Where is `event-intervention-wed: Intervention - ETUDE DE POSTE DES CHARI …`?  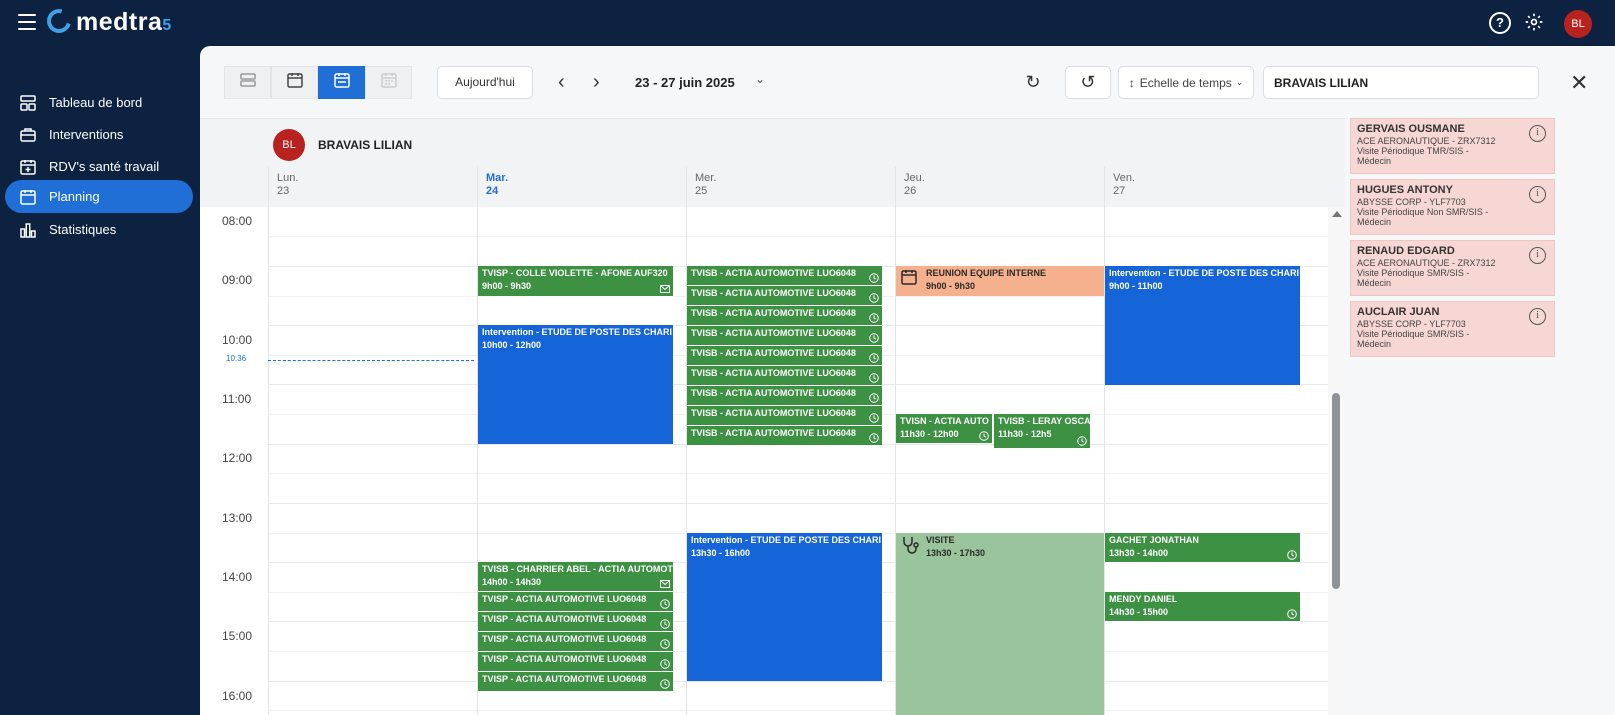 event-intervention-wed: Intervention - ETUDE DE POSTE DES CHARI … is located at coordinates (784, 607).